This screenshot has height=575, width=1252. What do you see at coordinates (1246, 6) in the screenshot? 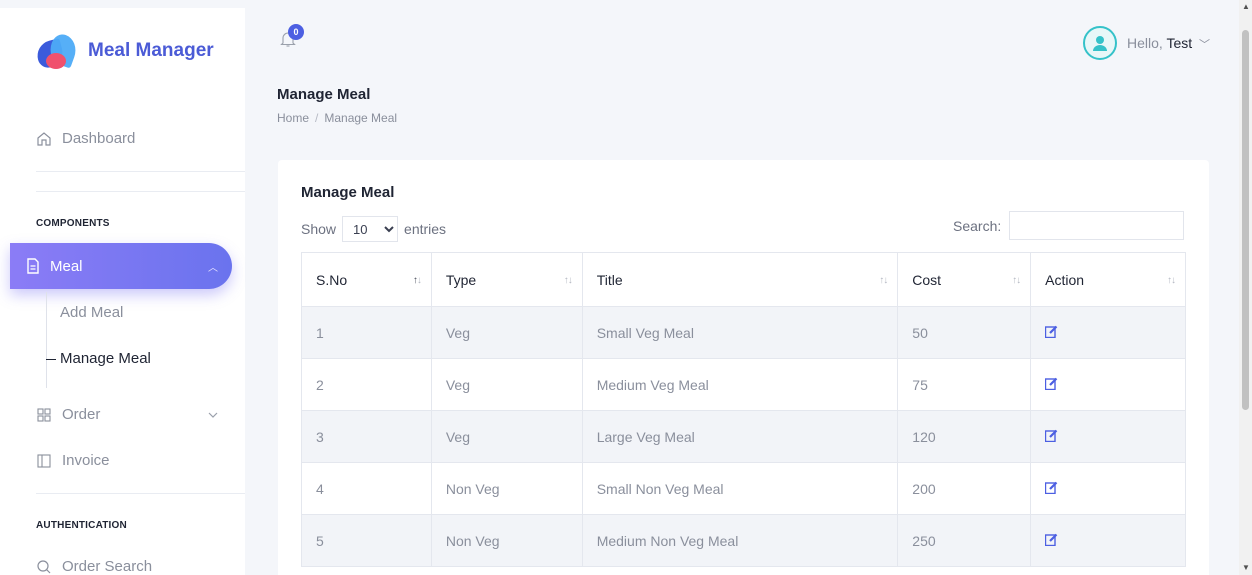
I see `scroll-up-arrow-icon: ▲` at bounding box center [1246, 6].